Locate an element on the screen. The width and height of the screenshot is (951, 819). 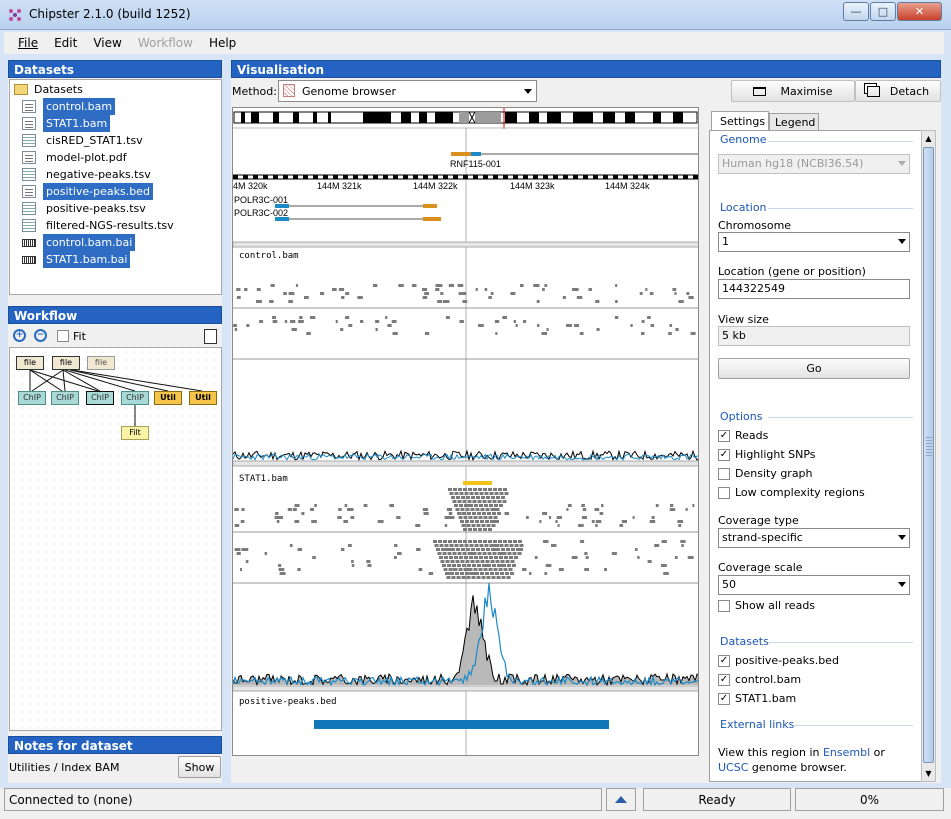
dataset-item: positive-peaks.bed is located at coordinates (87, 191).